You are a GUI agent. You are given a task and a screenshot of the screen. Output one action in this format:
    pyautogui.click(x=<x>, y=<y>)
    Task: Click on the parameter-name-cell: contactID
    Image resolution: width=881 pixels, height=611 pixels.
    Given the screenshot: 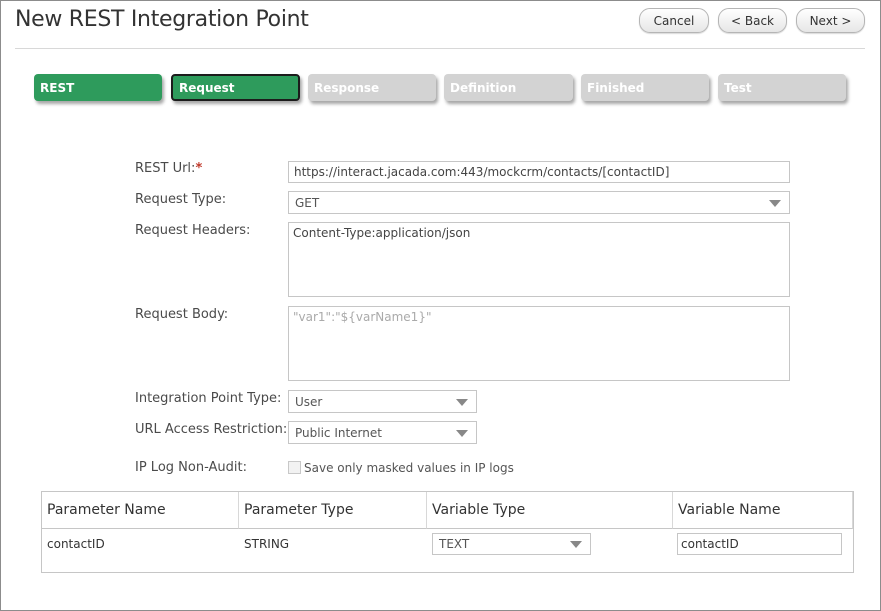 What is the action you would take?
    pyautogui.click(x=76, y=544)
    